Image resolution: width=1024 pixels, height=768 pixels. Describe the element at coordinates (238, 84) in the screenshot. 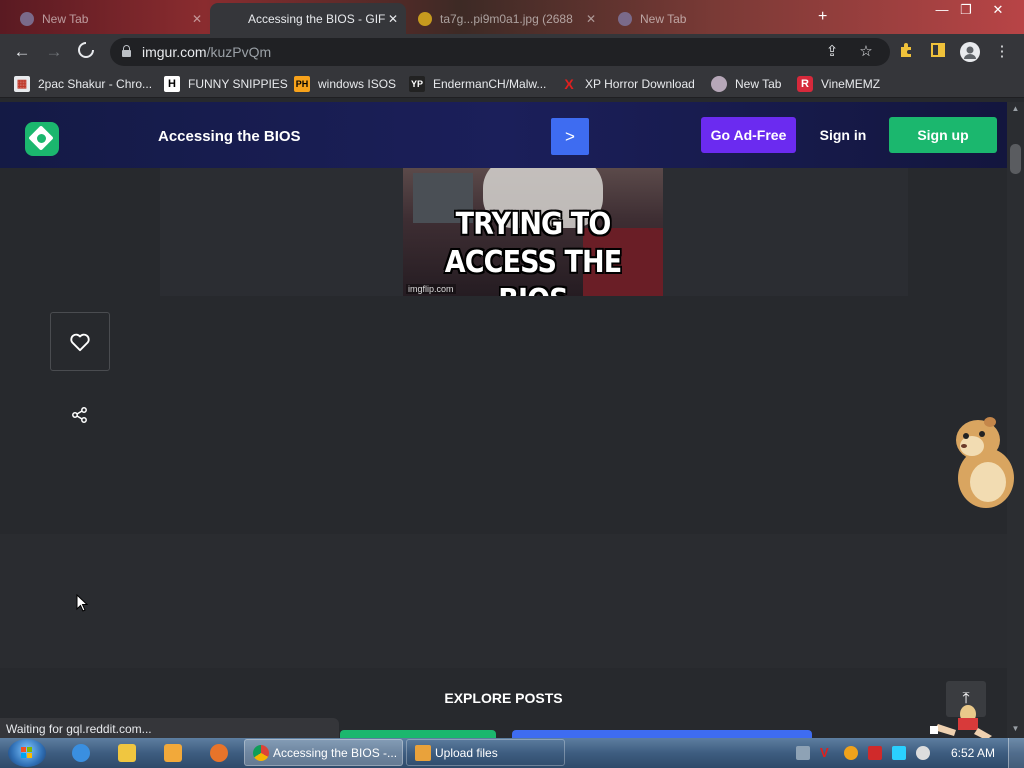

I see `bookmark-label: FUNNY SNIPPIES` at that location.